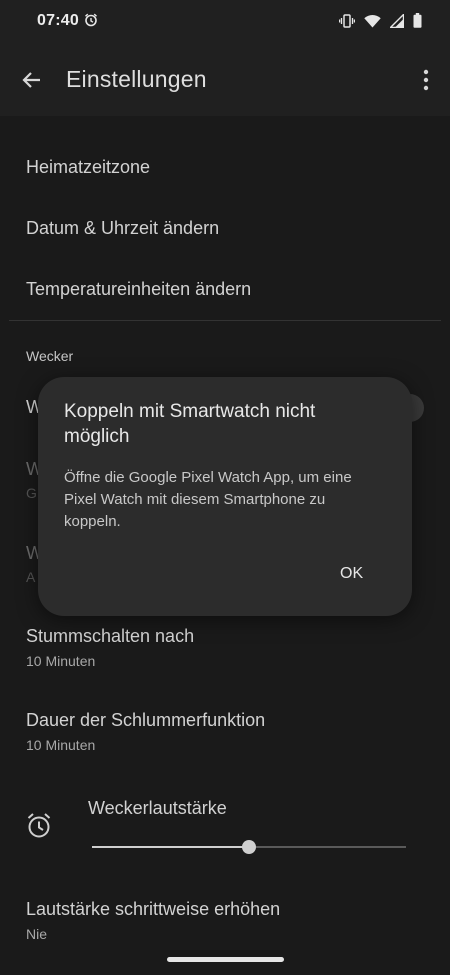  What do you see at coordinates (31, 577) in the screenshot?
I see `setting-obscured-3-value: A` at bounding box center [31, 577].